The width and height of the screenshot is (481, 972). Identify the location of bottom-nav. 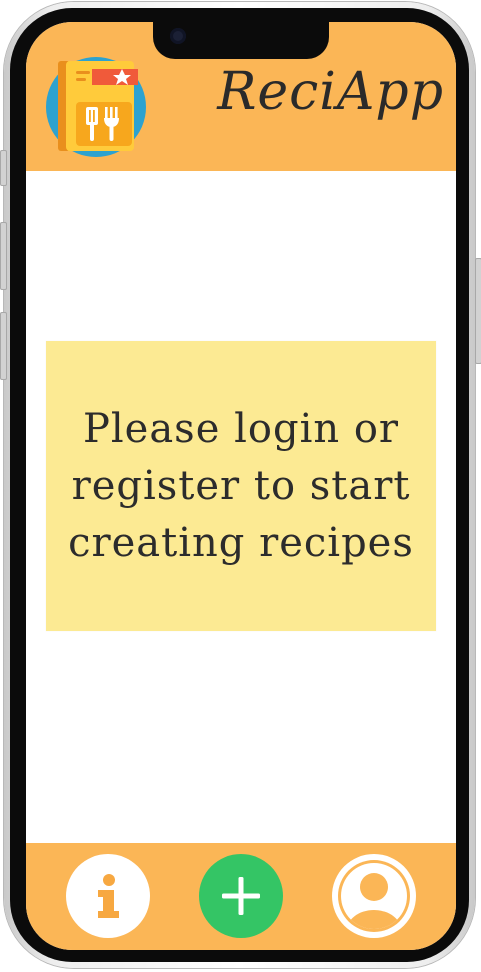
(241, 896).